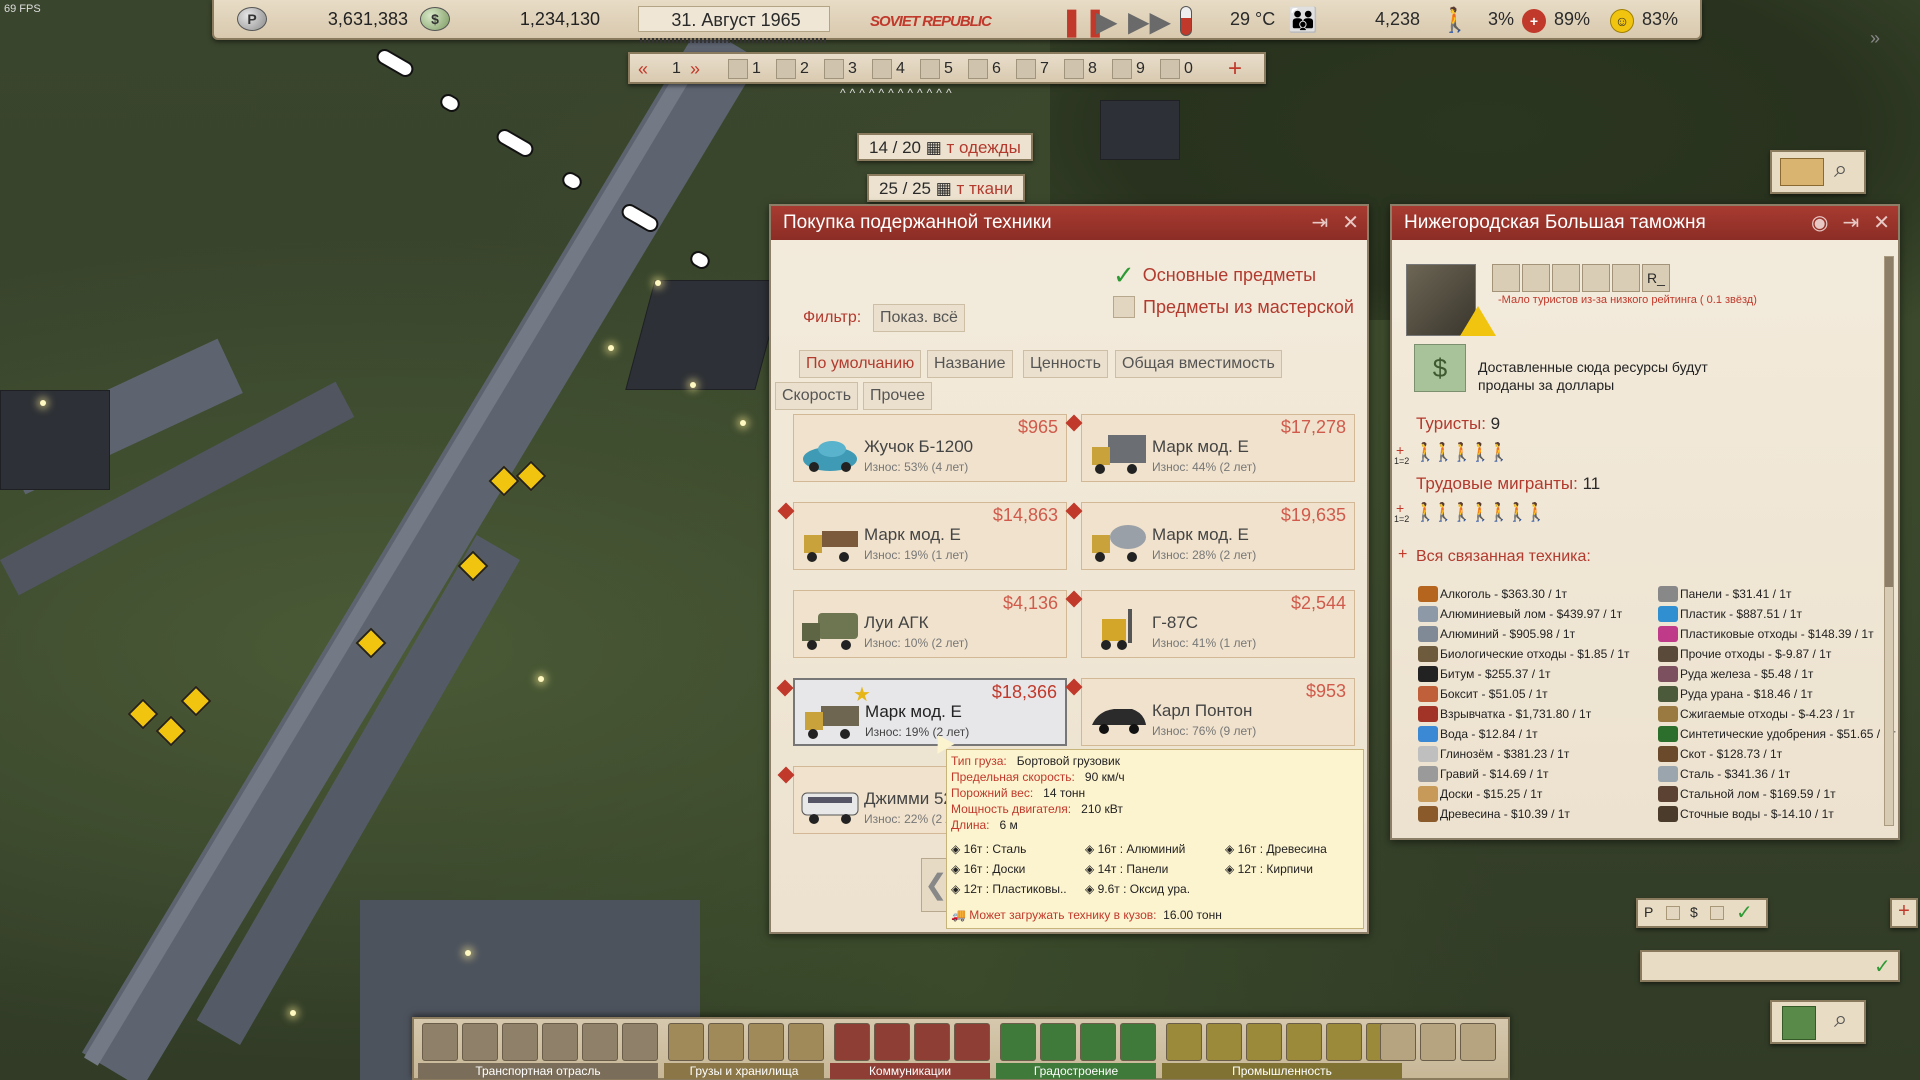 The width and height of the screenshot is (1920, 1080). I want to click on resource-item: Руда железа - $5.48 / 1т, so click(1777, 674).